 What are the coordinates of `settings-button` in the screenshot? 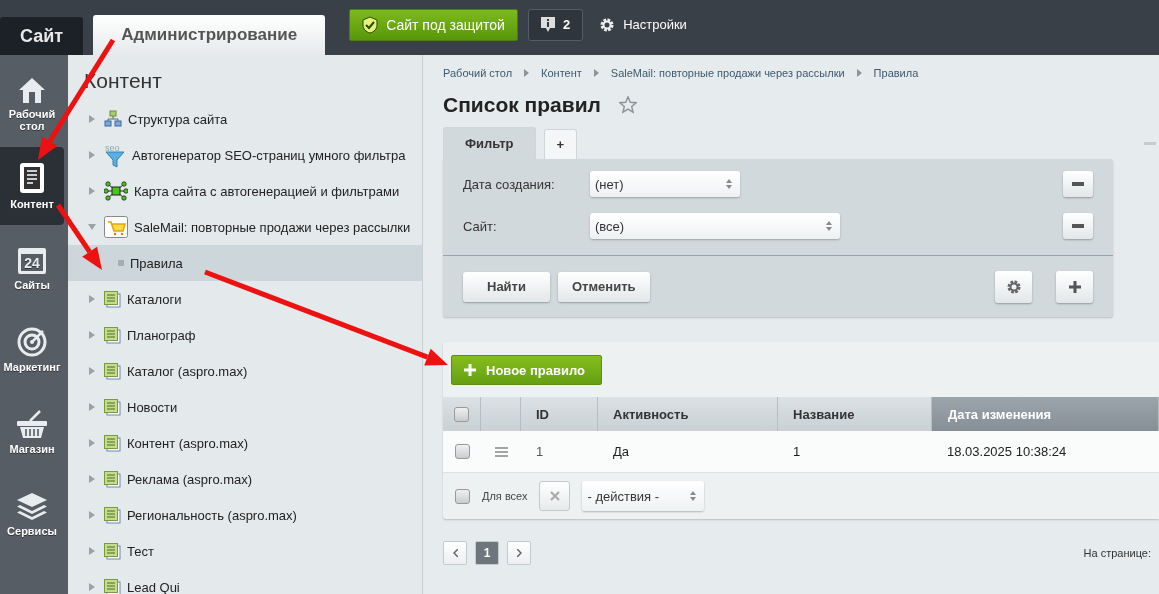 It's located at (1013, 286).